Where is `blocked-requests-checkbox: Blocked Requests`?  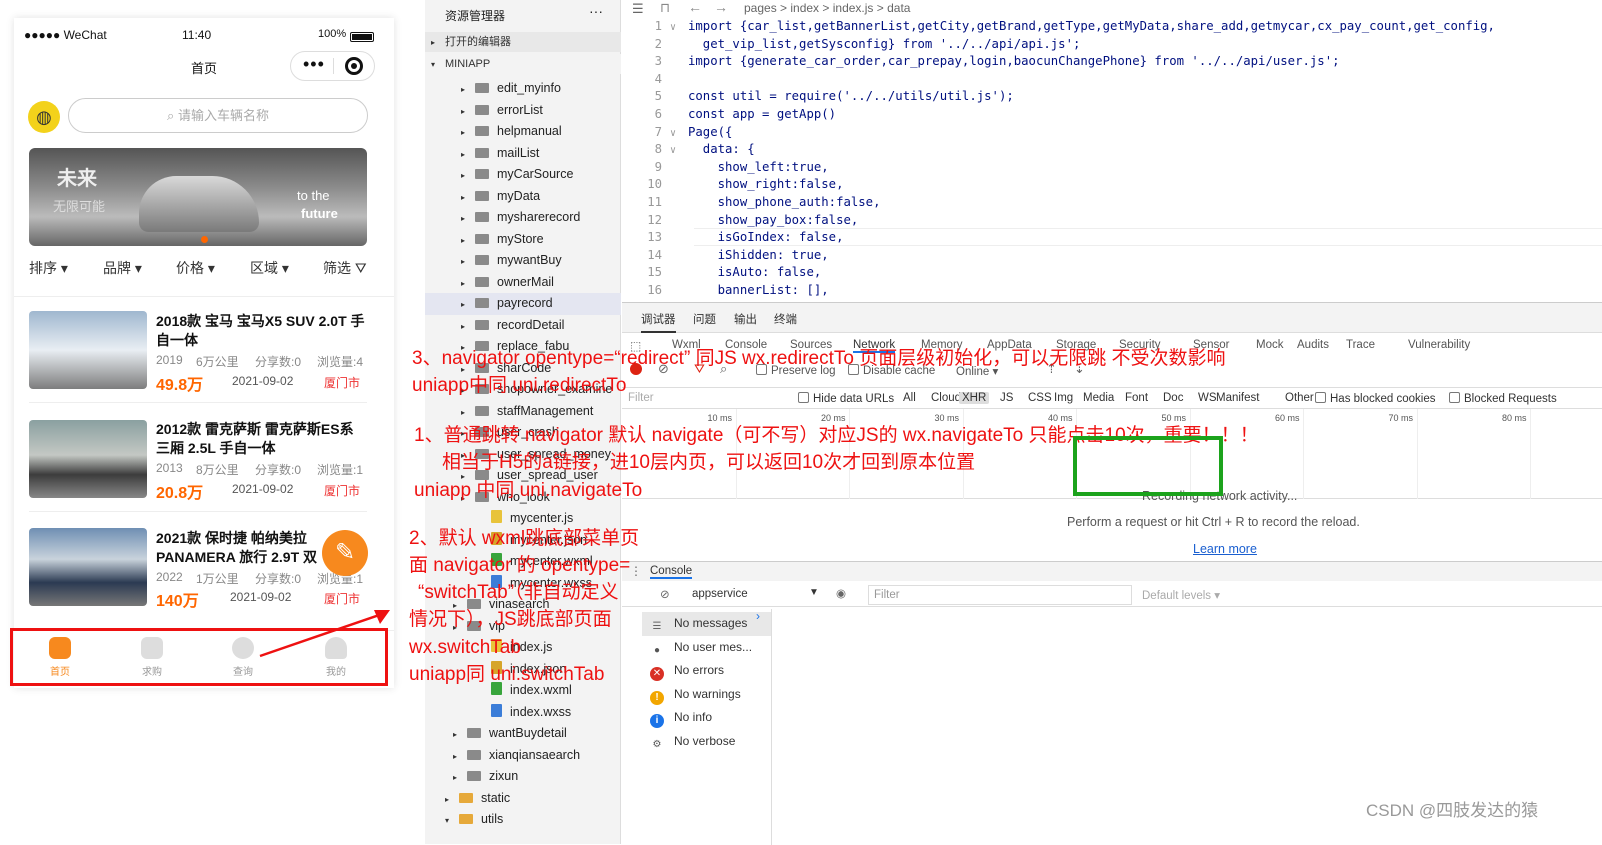
blocked-requests-checkbox: Blocked Requests is located at coordinates (1503, 398).